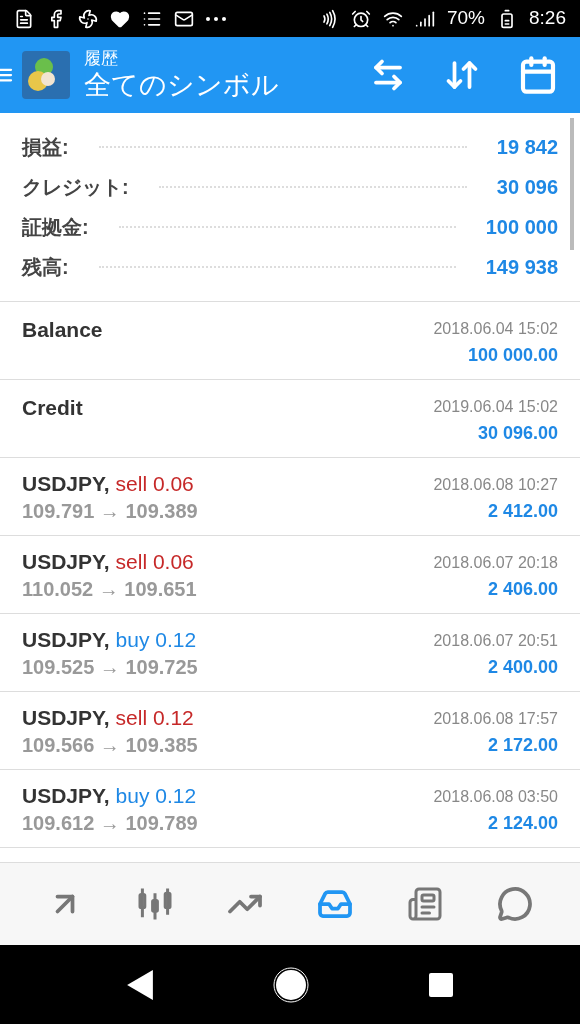  What do you see at coordinates (154, 718) in the screenshot?
I see `order-text: sell 0.12` at bounding box center [154, 718].